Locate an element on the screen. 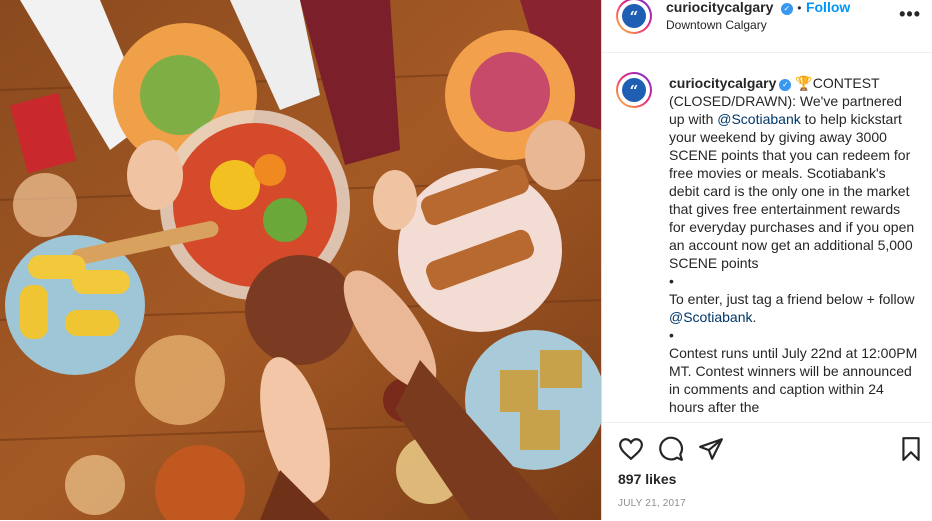 The width and height of the screenshot is (932, 521). post-location: Downtown Calgary is located at coordinates (716, 25).